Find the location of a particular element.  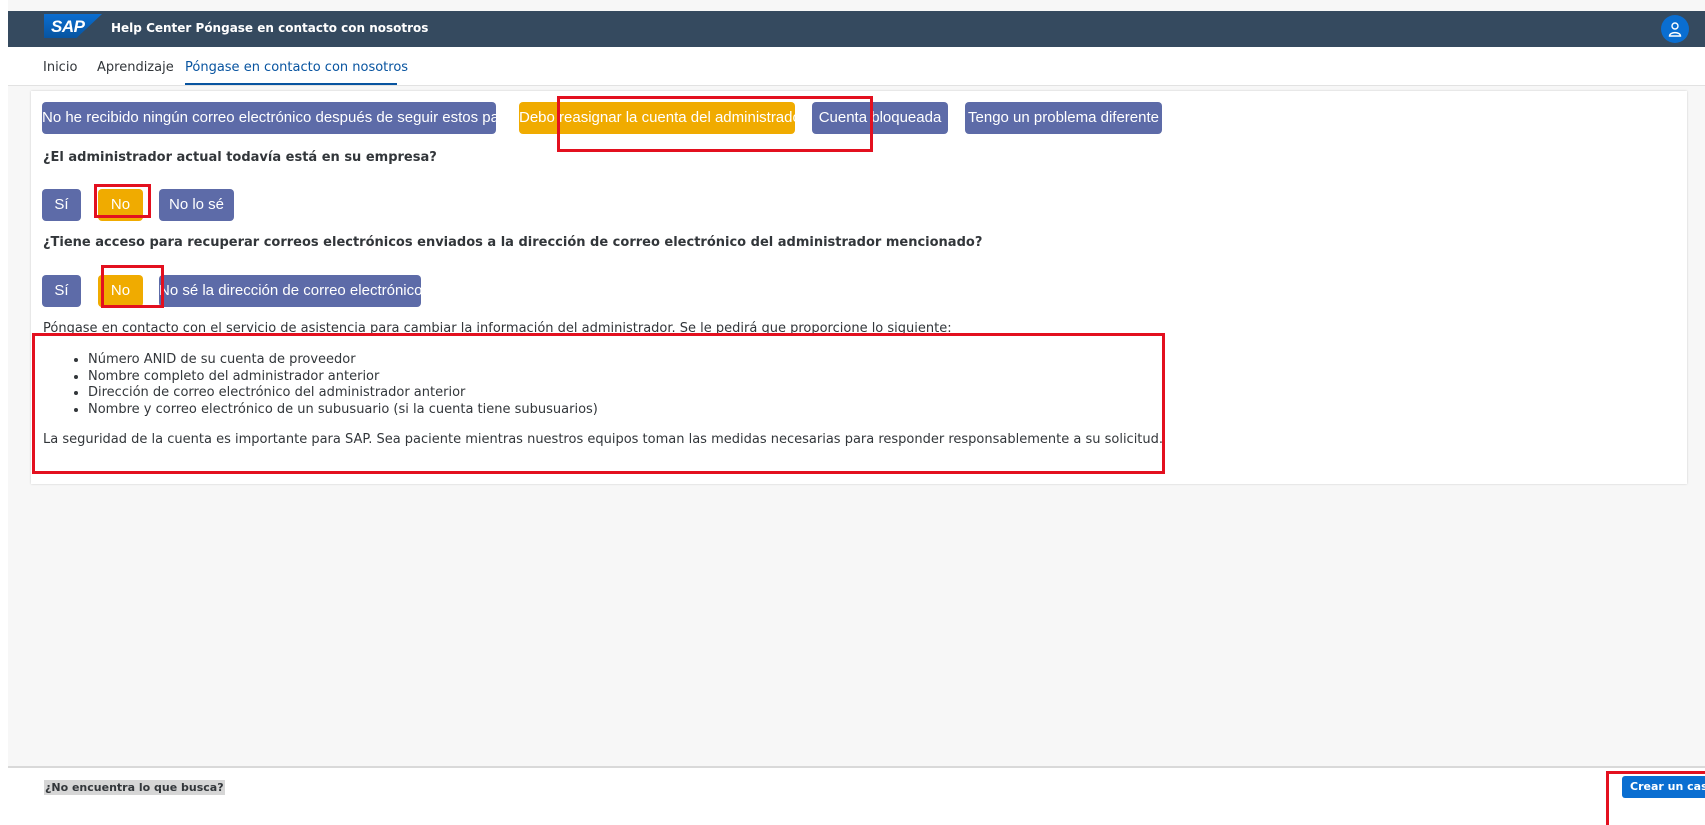

sap-logo: SAP is located at coordinates (73, 26).